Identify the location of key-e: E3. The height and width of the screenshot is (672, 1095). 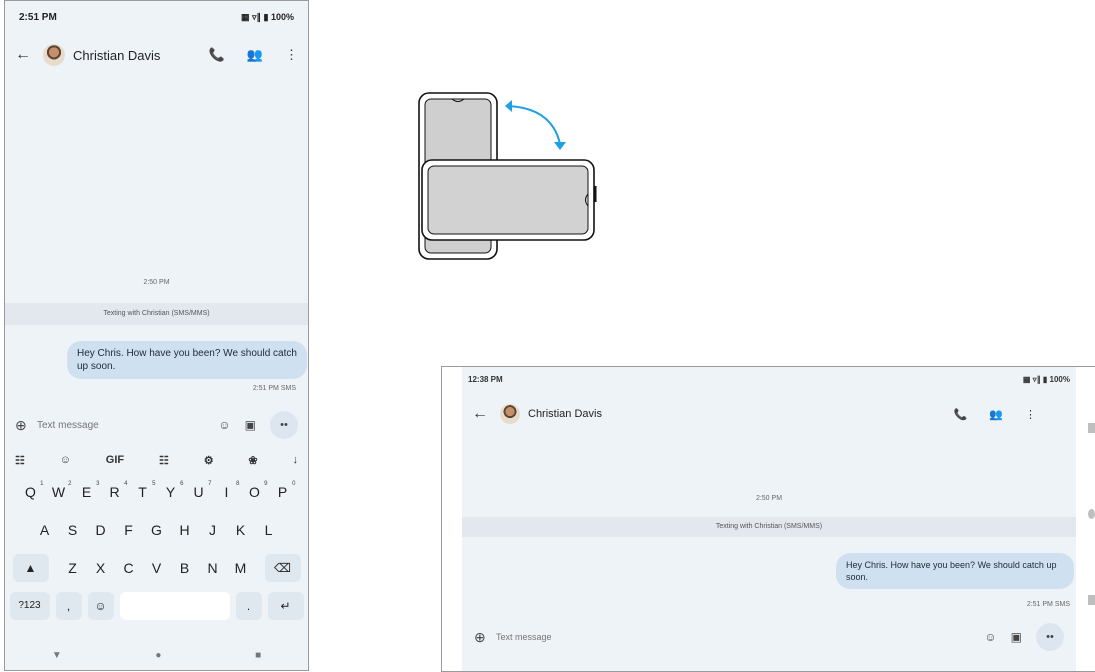
(87, 490).